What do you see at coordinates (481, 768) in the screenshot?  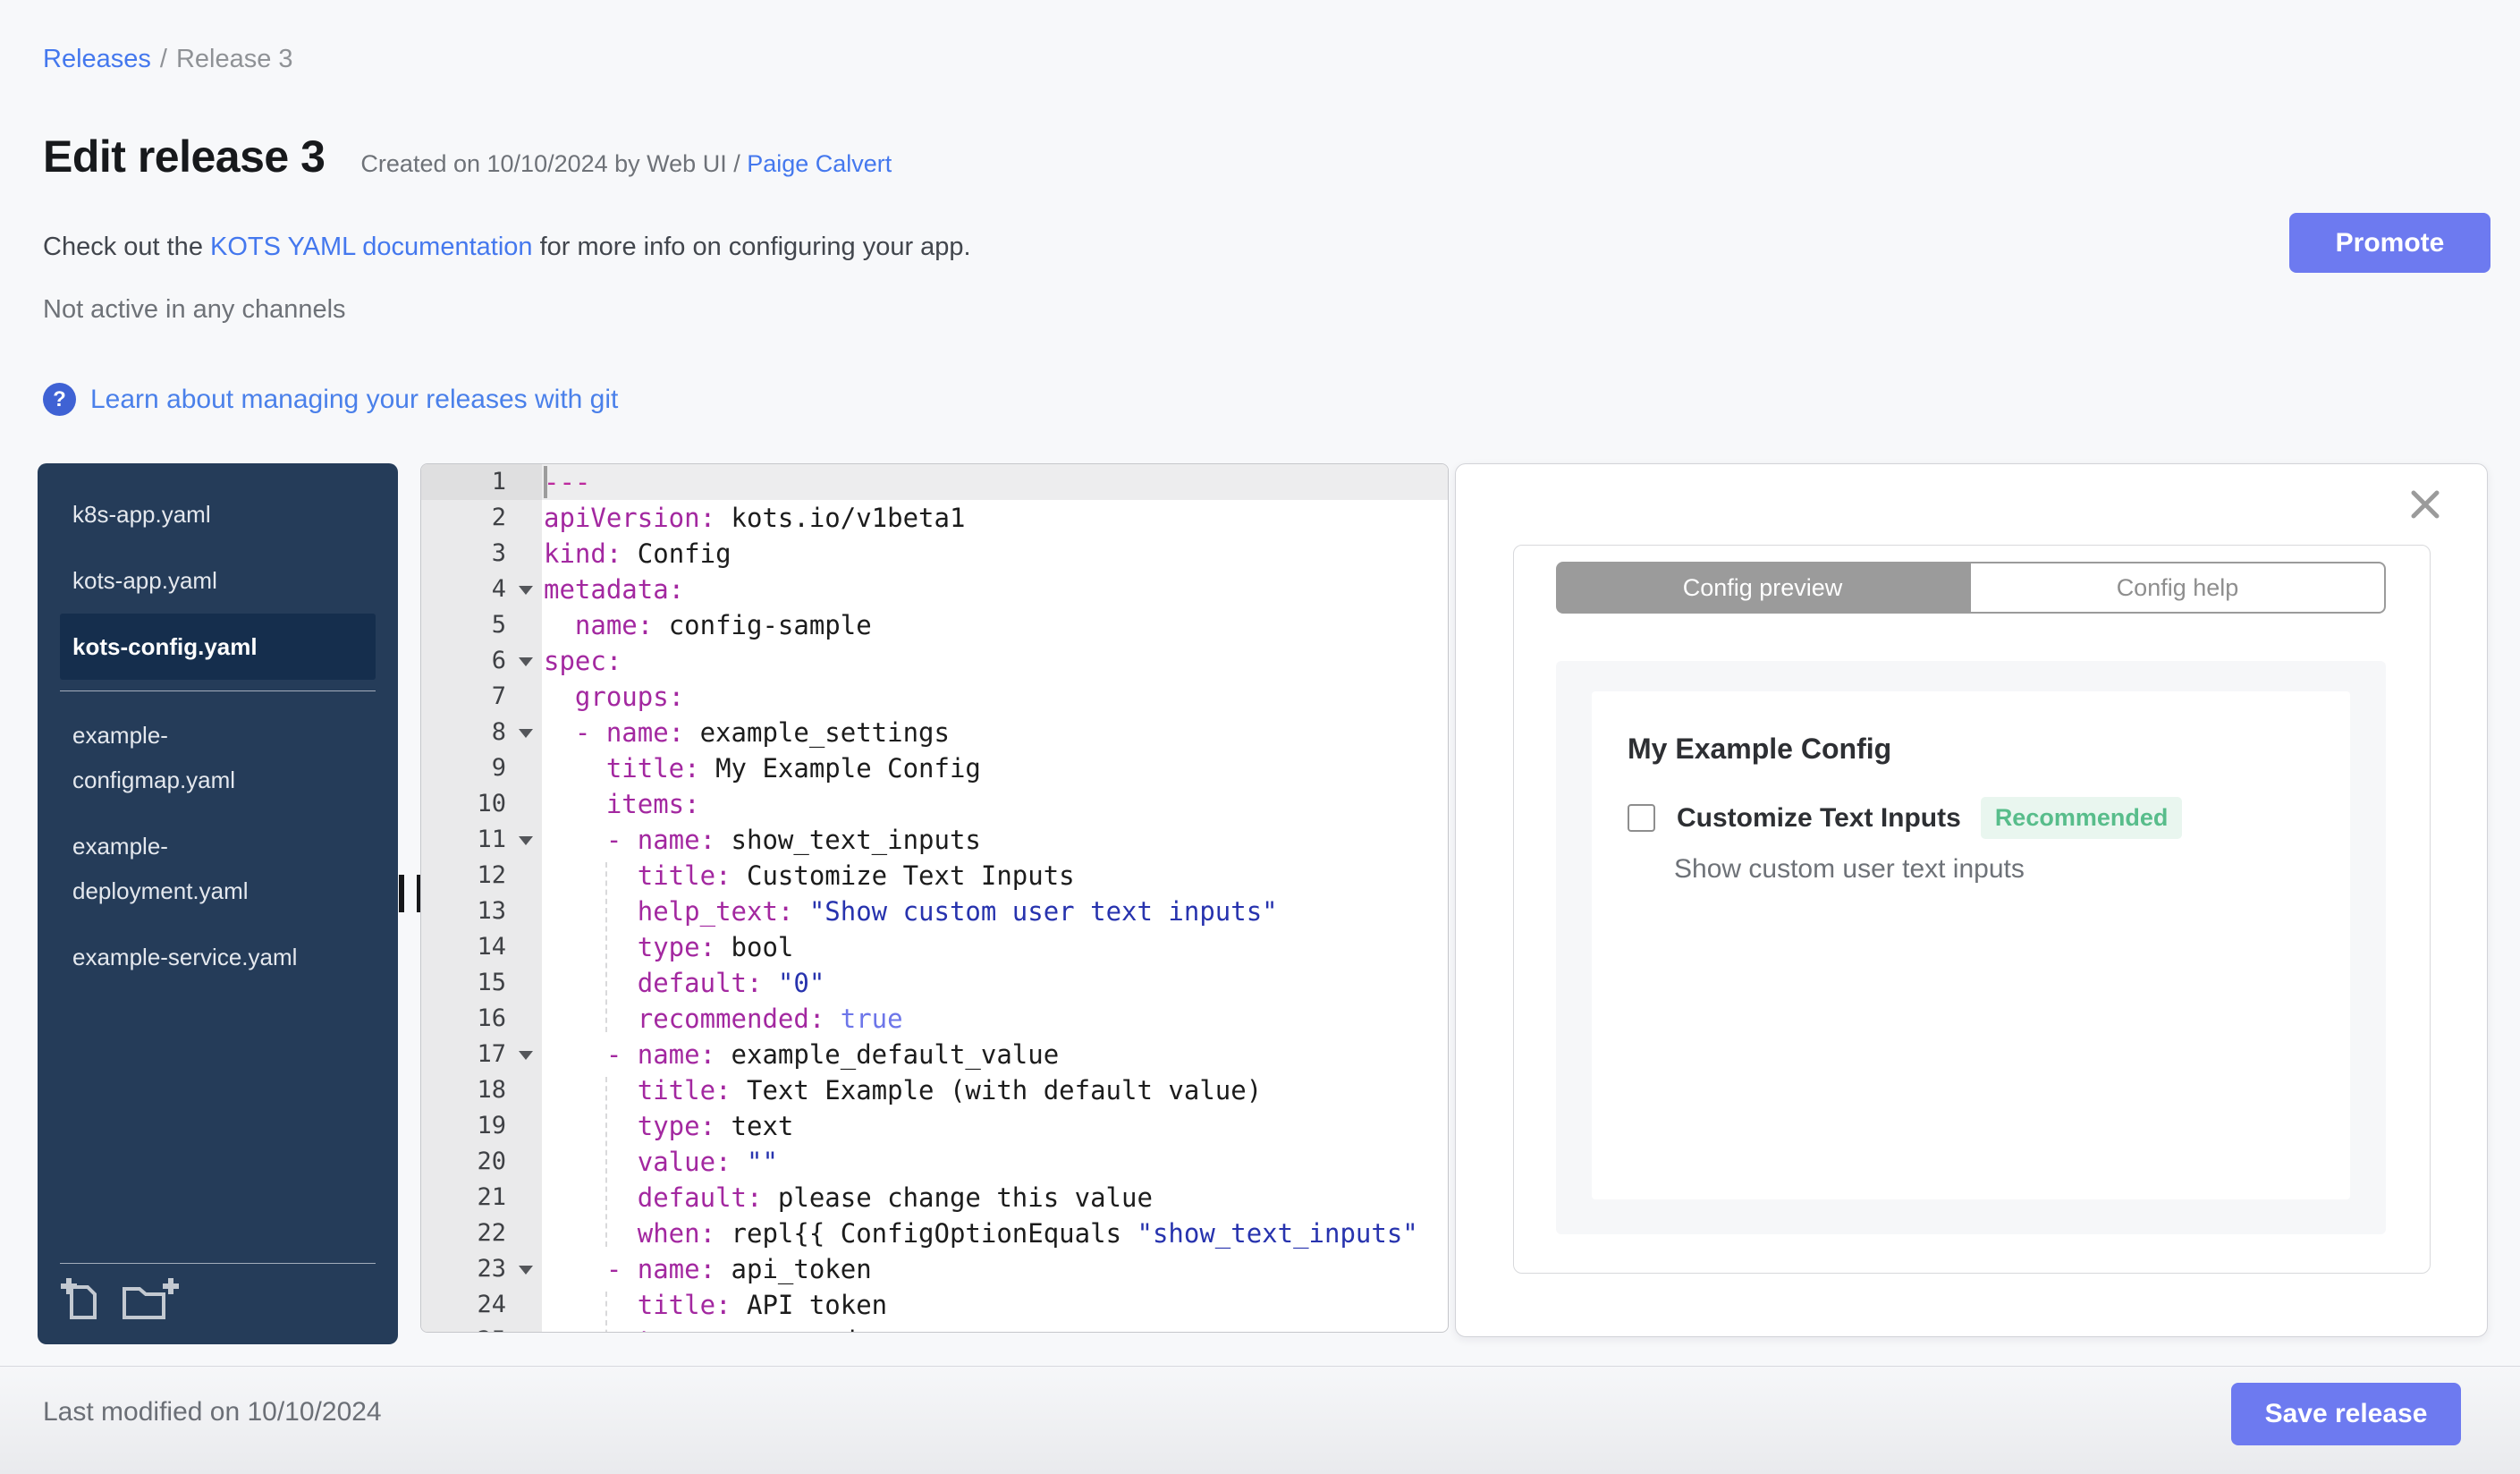 I see `line-number: 9` at bounding box center [481, 768].